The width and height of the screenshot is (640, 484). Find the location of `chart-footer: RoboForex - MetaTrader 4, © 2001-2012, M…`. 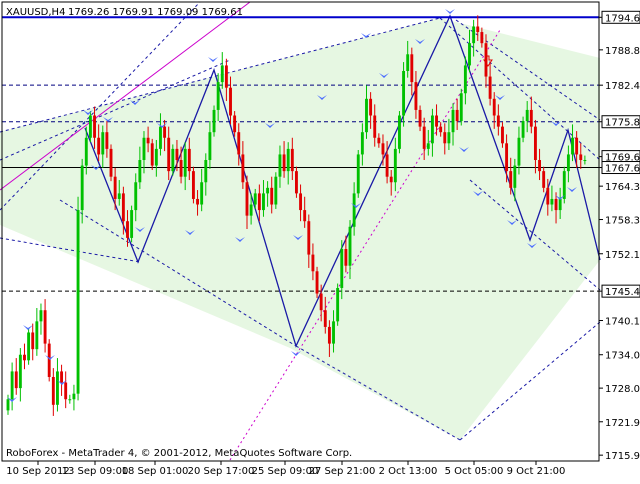

chart-footer: RoboForex - MetaTrader 4, © 2001-2012, M… is located at coordinates (179, 453).